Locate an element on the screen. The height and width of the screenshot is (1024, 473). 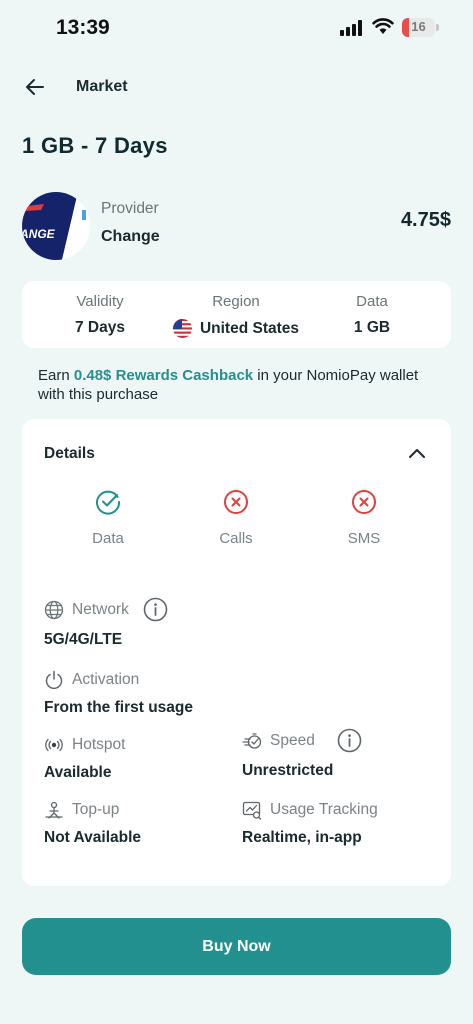
feature-sms: SMS is located at coordinates (364, 518).